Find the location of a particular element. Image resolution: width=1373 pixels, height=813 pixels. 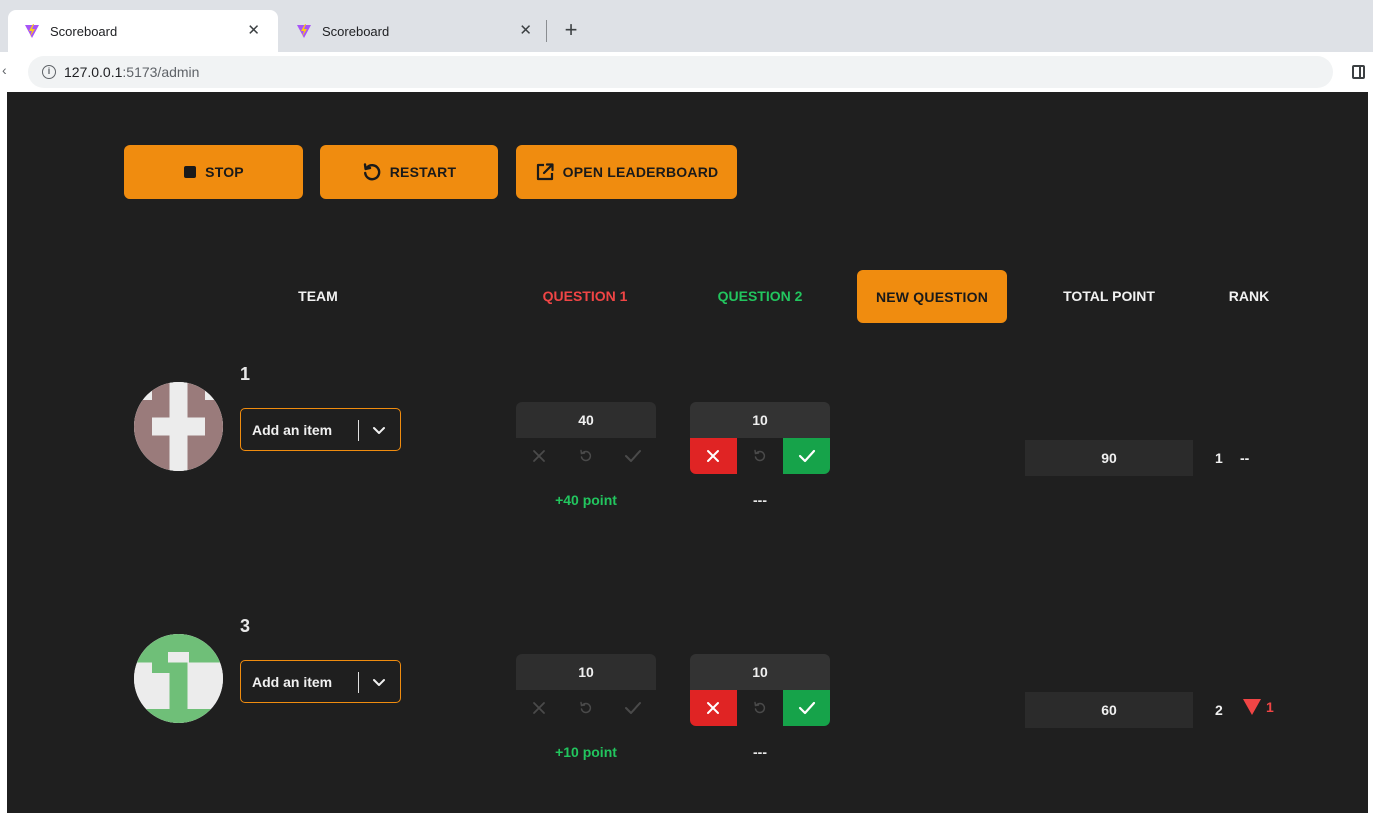

open-leaderboard-button: OPEN LEADERBOARD is located at coordinates (626, 172).